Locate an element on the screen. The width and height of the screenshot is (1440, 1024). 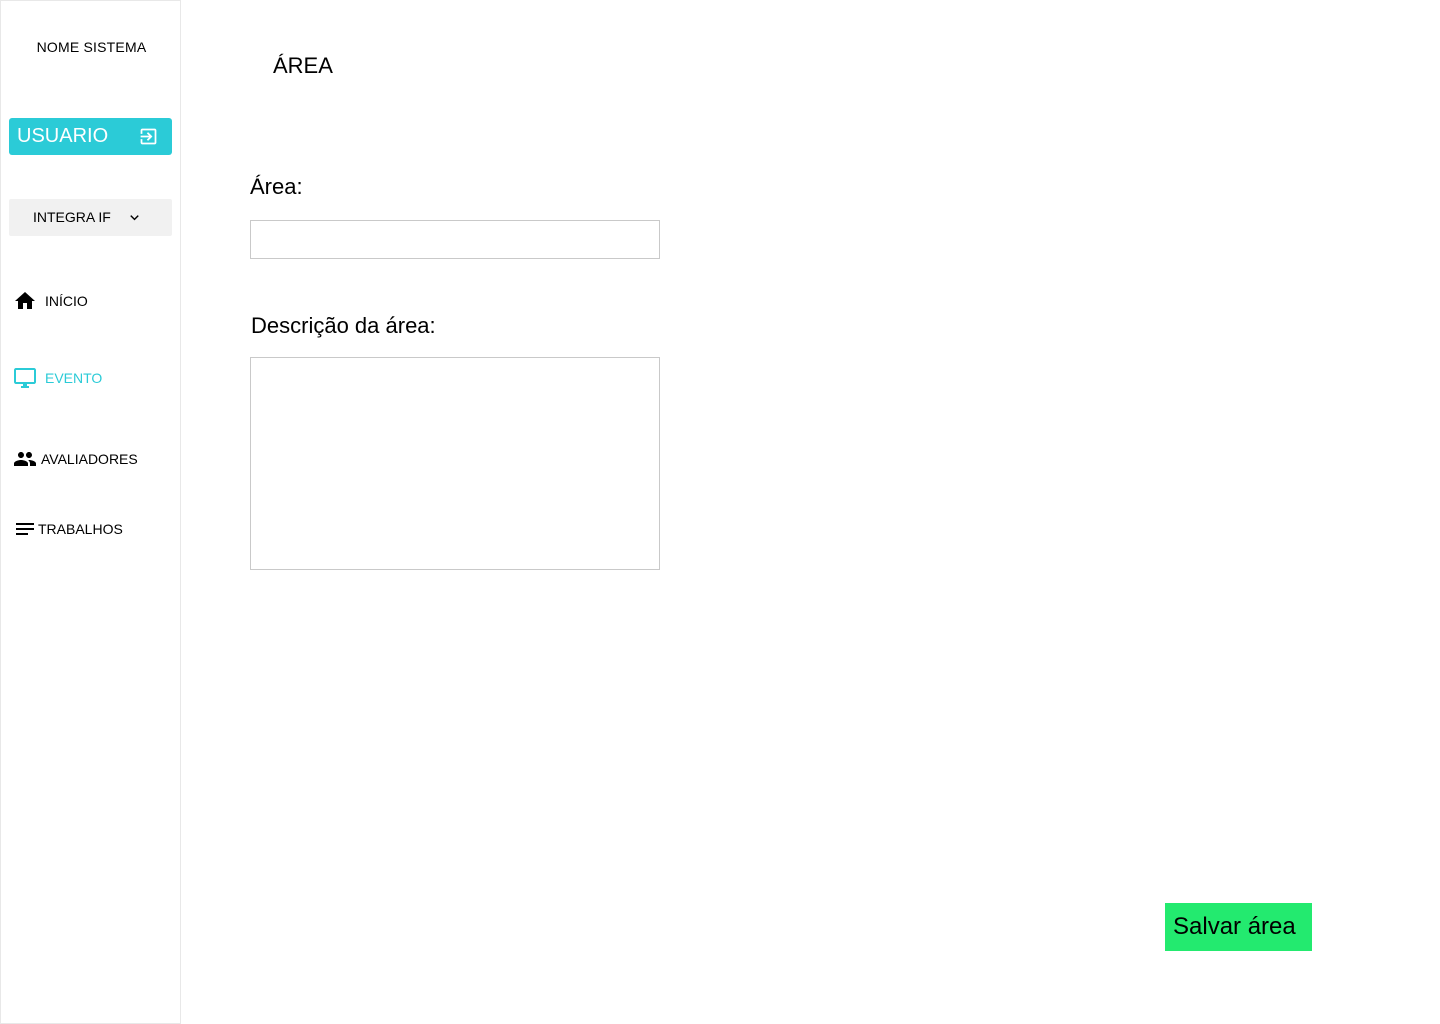
area-input is located at coordinates (455, 239).